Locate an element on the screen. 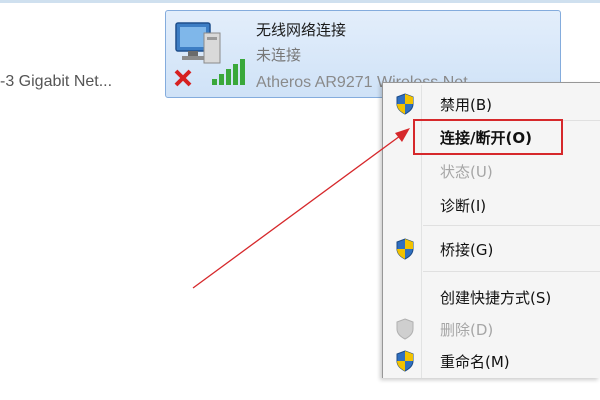 The width and height of the screenshot is (600, 400). wireless-connection-name: 无线网络连接 is located at coordinates (301, 30).